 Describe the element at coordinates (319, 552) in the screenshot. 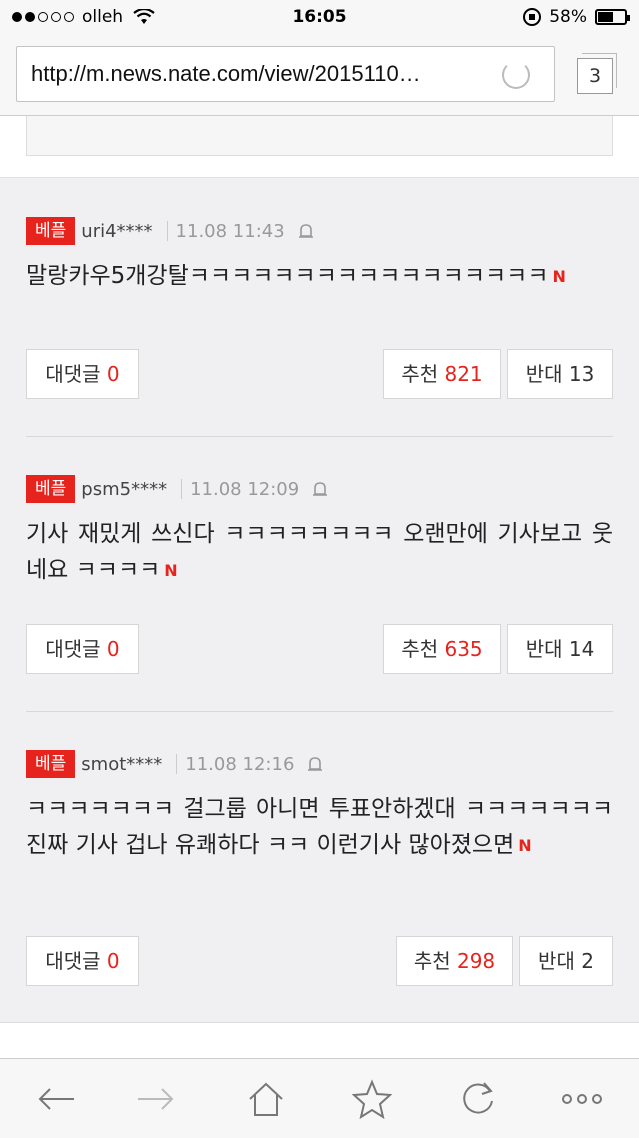

I see `comment-text: 기사 재밌게 쓰신다 ㅋㅋㅋㅋㅋㅋㅋㅋ 오랜만에 기사보고 웃네요 ㅋㅋㅋㅋ N` at that location.